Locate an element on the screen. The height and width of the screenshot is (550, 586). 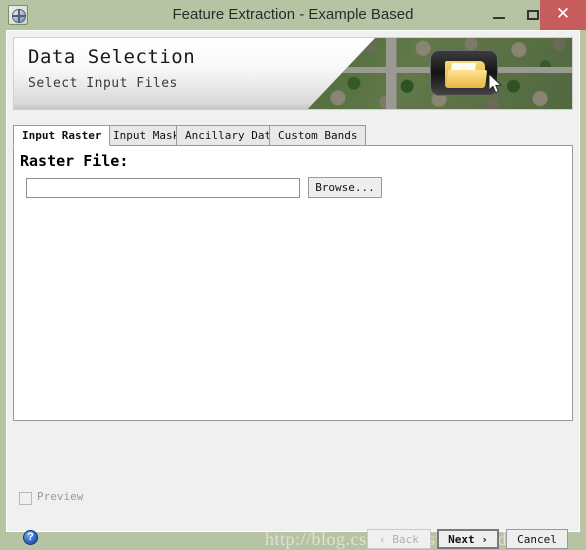
raster-file-input is located at coordinates (163, 188).